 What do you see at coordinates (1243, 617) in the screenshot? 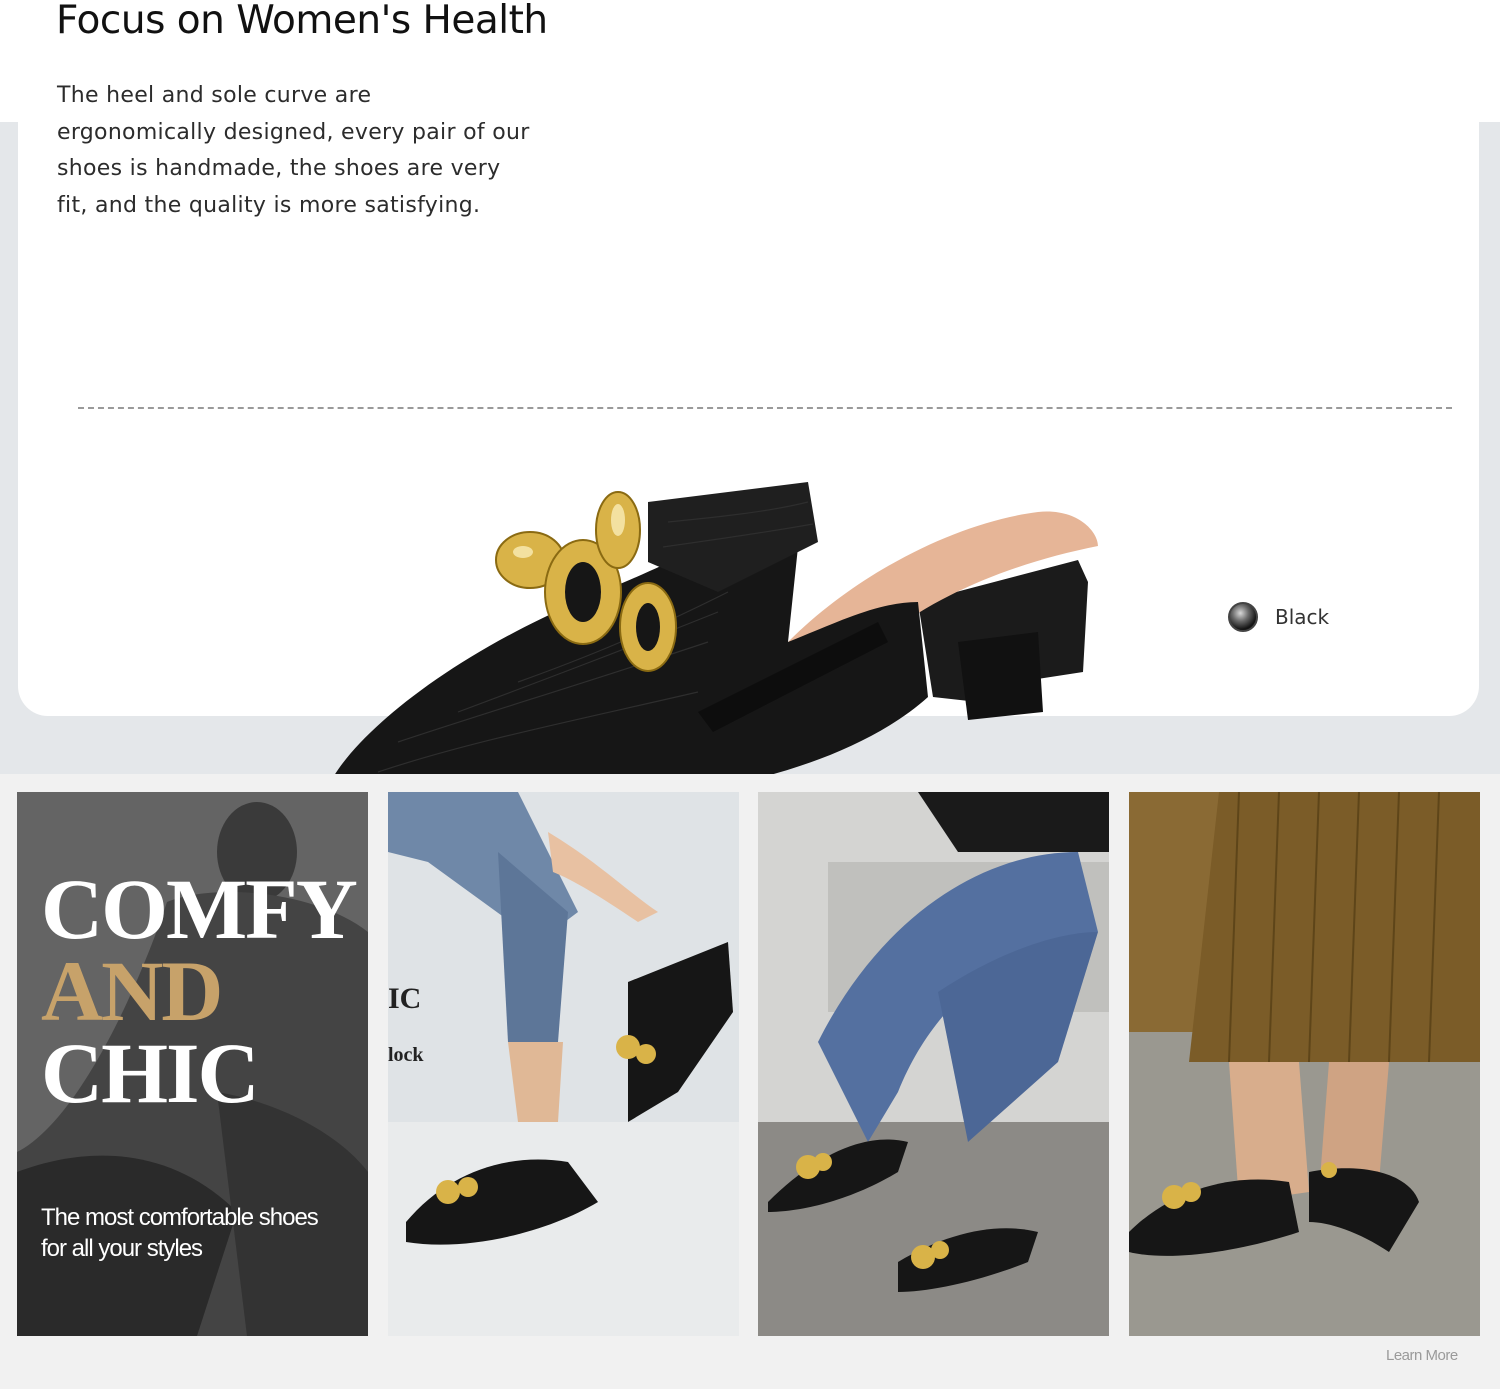
I see `color-swatch-black` at bounding box center [1243, 617].